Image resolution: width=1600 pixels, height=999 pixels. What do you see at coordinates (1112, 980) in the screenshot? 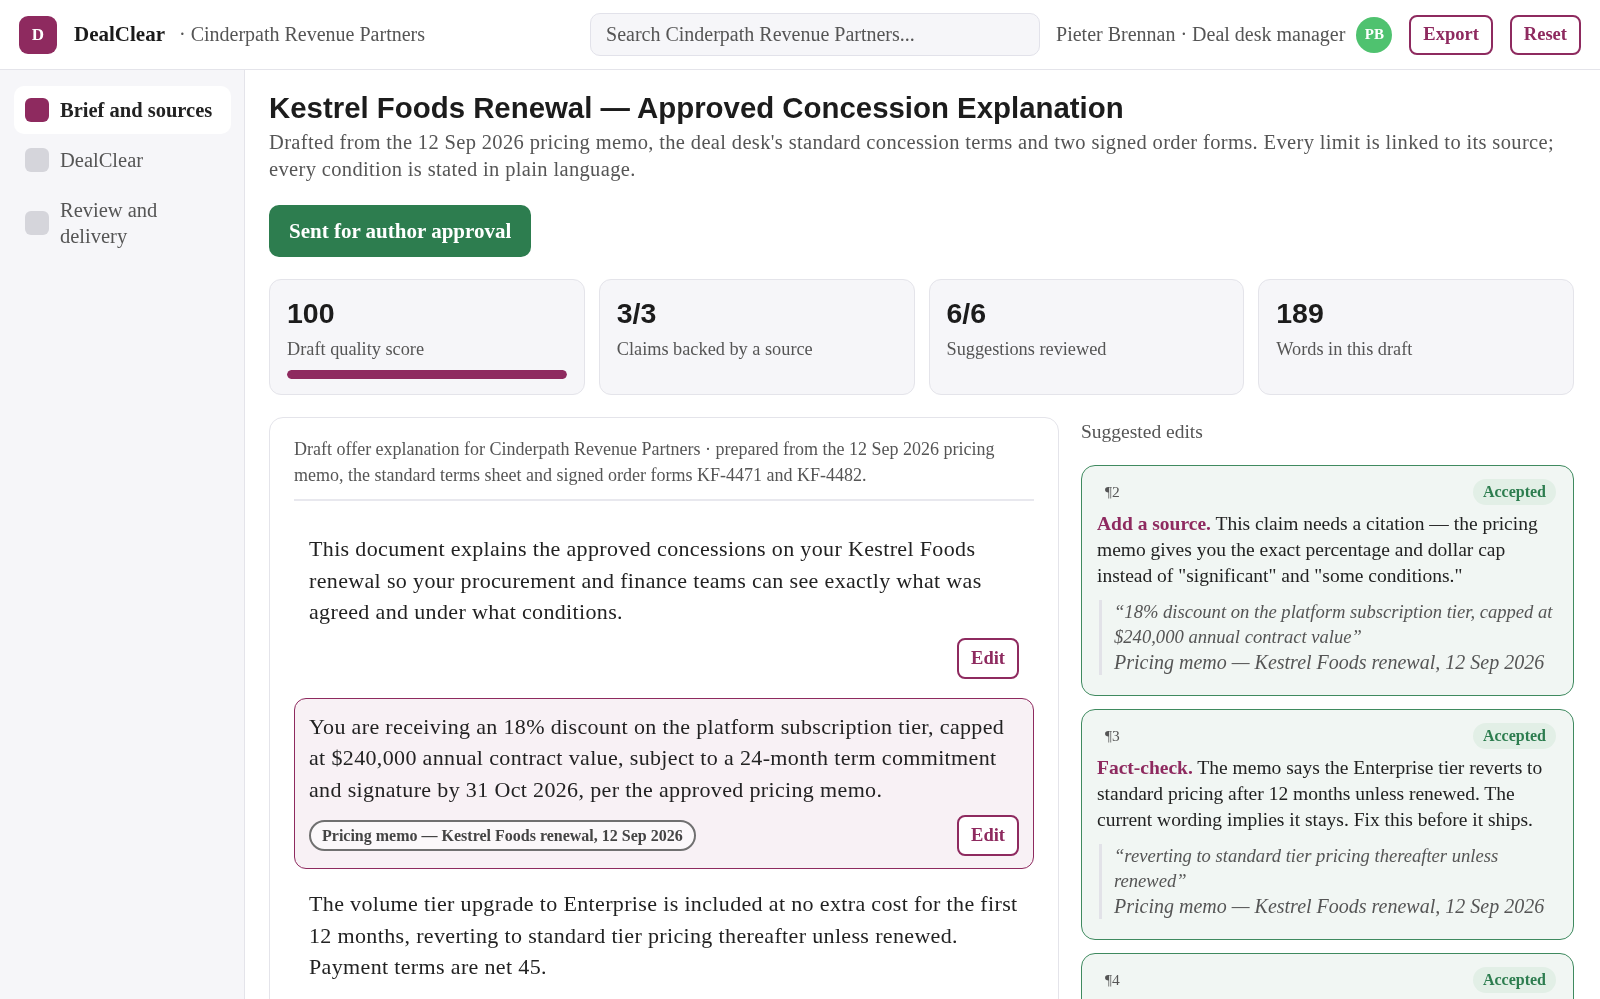
I see `paragraph-ref: ¶4` at bounding box center [1112, 980].